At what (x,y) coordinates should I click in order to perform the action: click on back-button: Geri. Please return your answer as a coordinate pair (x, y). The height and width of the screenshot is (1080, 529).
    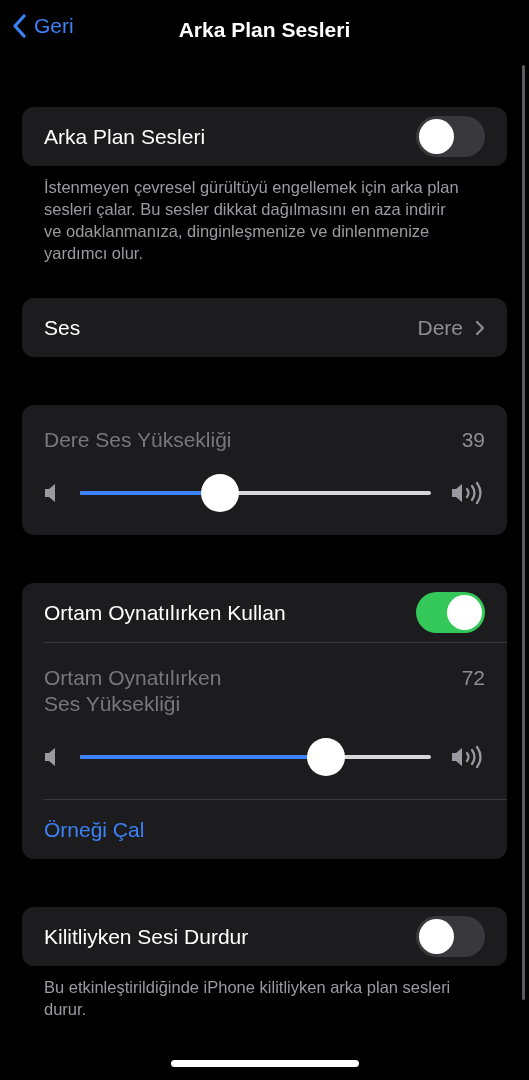
    Looking at the image, I should click on (43, 26).